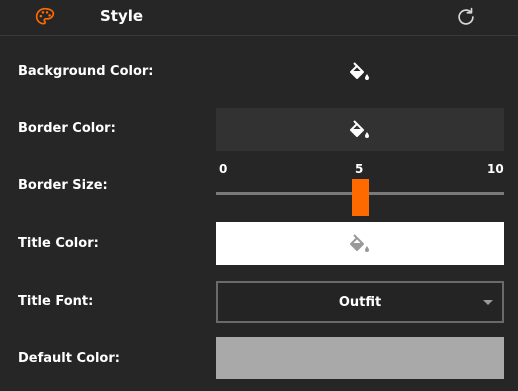 Image resolution: width=518 pixels, height=391 pixels. I want to click on border-color-label: Border Color:, so click(67, 128).